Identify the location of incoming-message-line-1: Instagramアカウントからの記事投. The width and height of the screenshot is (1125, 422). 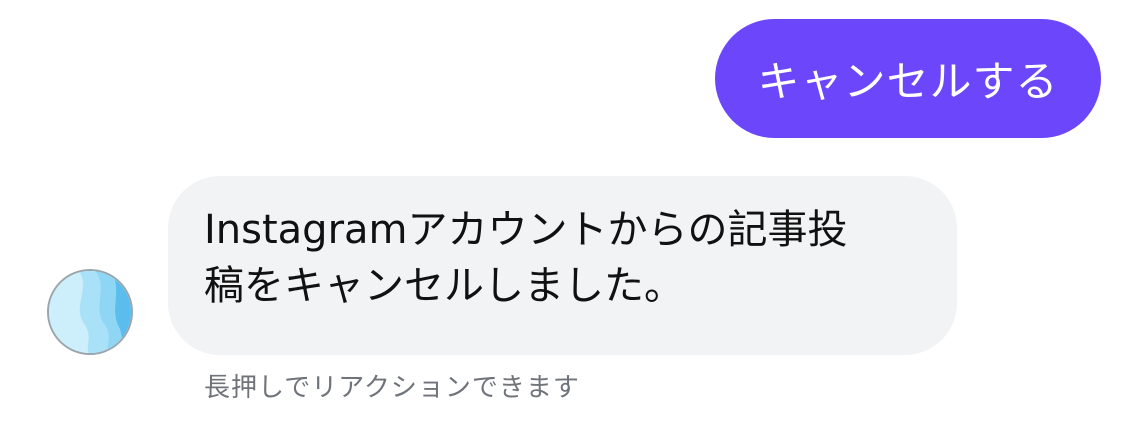
(526, 230).